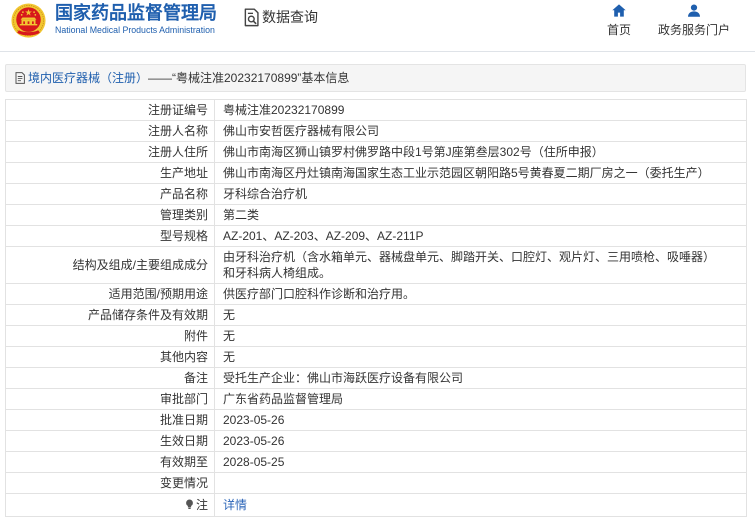  I want to click on storage-conditions-label: 产品储存条件及有效期, so click(110, 315).